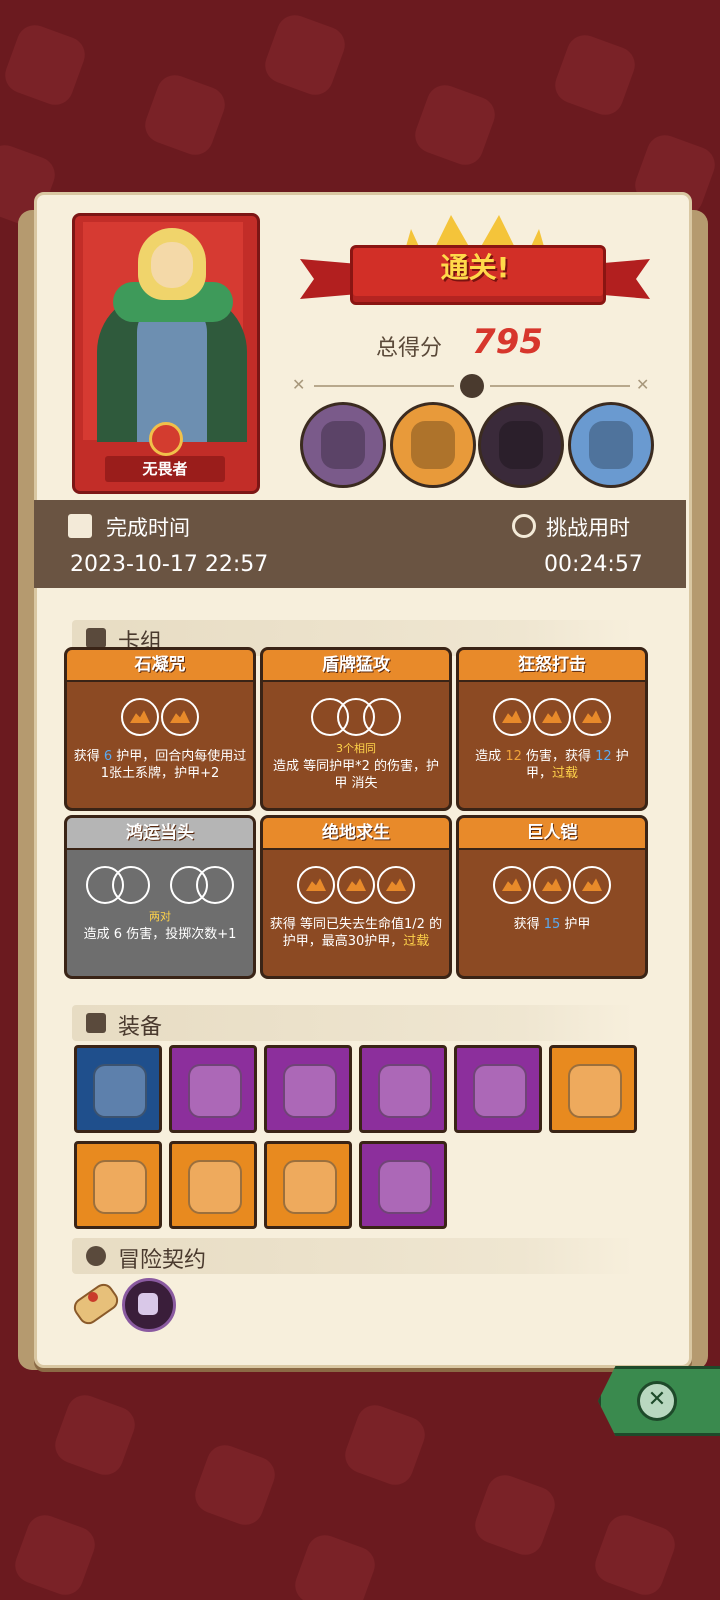 Image resolution: width=720 pixels, height=1600 pixels. I want to click on mossy-stone-slab-icon, so click(118, 1185).